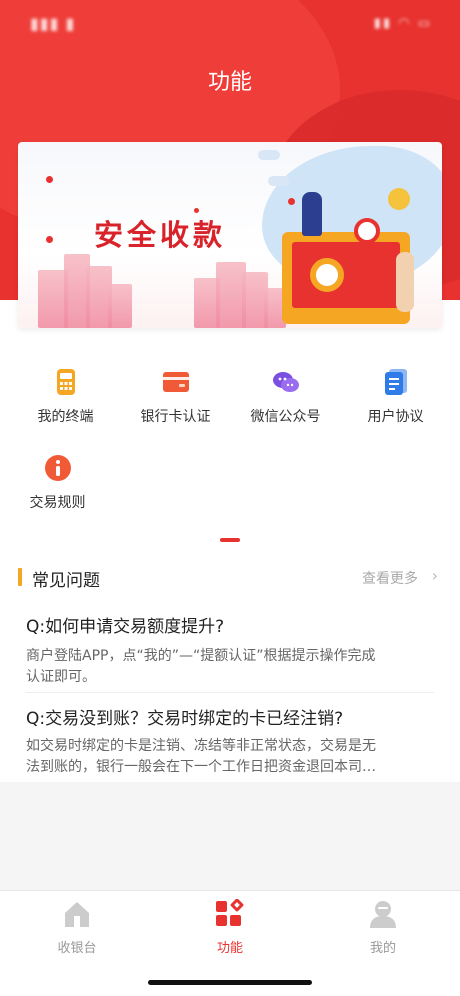 The width and height of the screenshot is (460, 996). I want to click on lightbulb-icon, so click(399, 199).